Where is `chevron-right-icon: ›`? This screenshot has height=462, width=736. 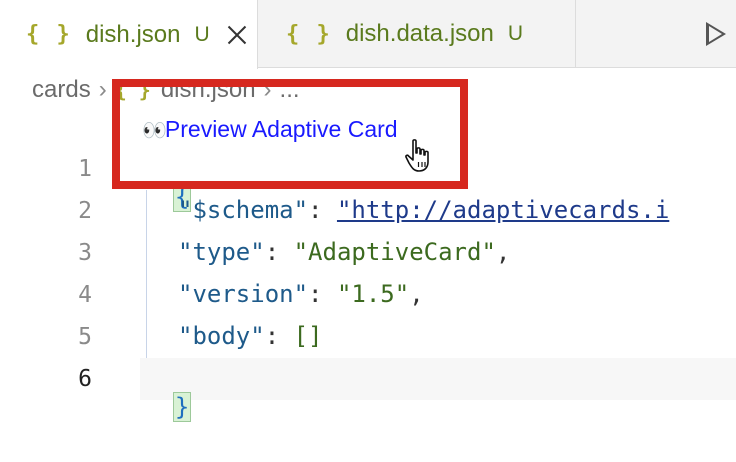 chevron-right-icon: › is located at coordinates (102, 89).